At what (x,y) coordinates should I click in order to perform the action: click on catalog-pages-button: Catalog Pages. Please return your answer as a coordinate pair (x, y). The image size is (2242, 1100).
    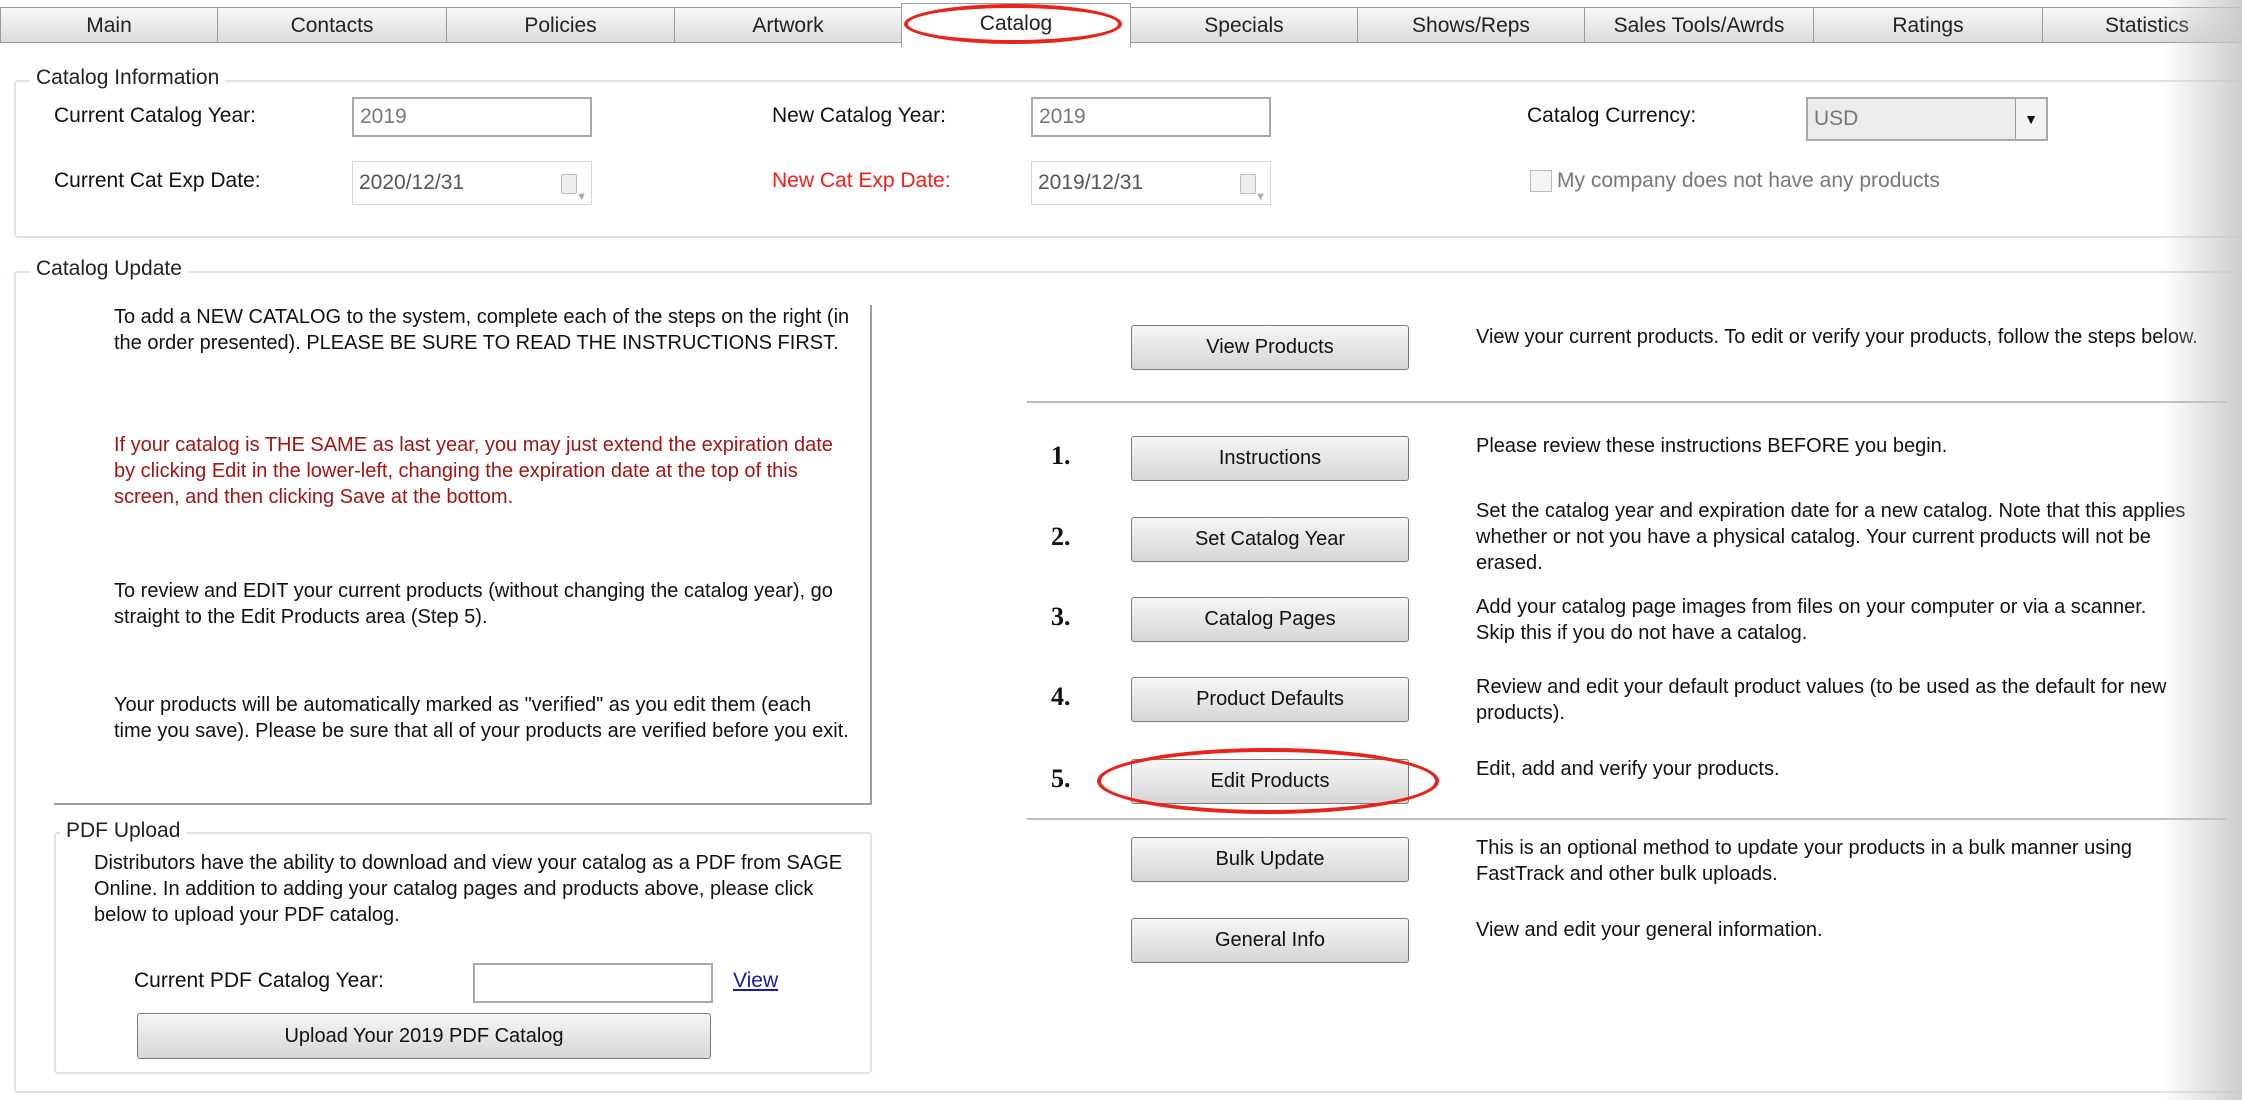
    Looking at the image, I should click on (1270, 619).